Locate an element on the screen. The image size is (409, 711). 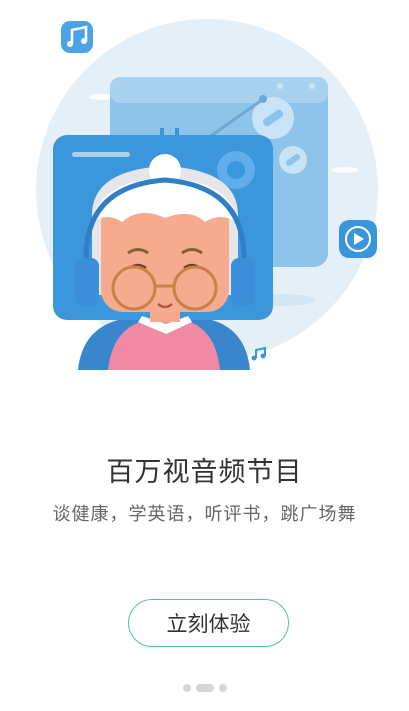
page-title: 百万视音频节目 is located at coordinates (204, 472).